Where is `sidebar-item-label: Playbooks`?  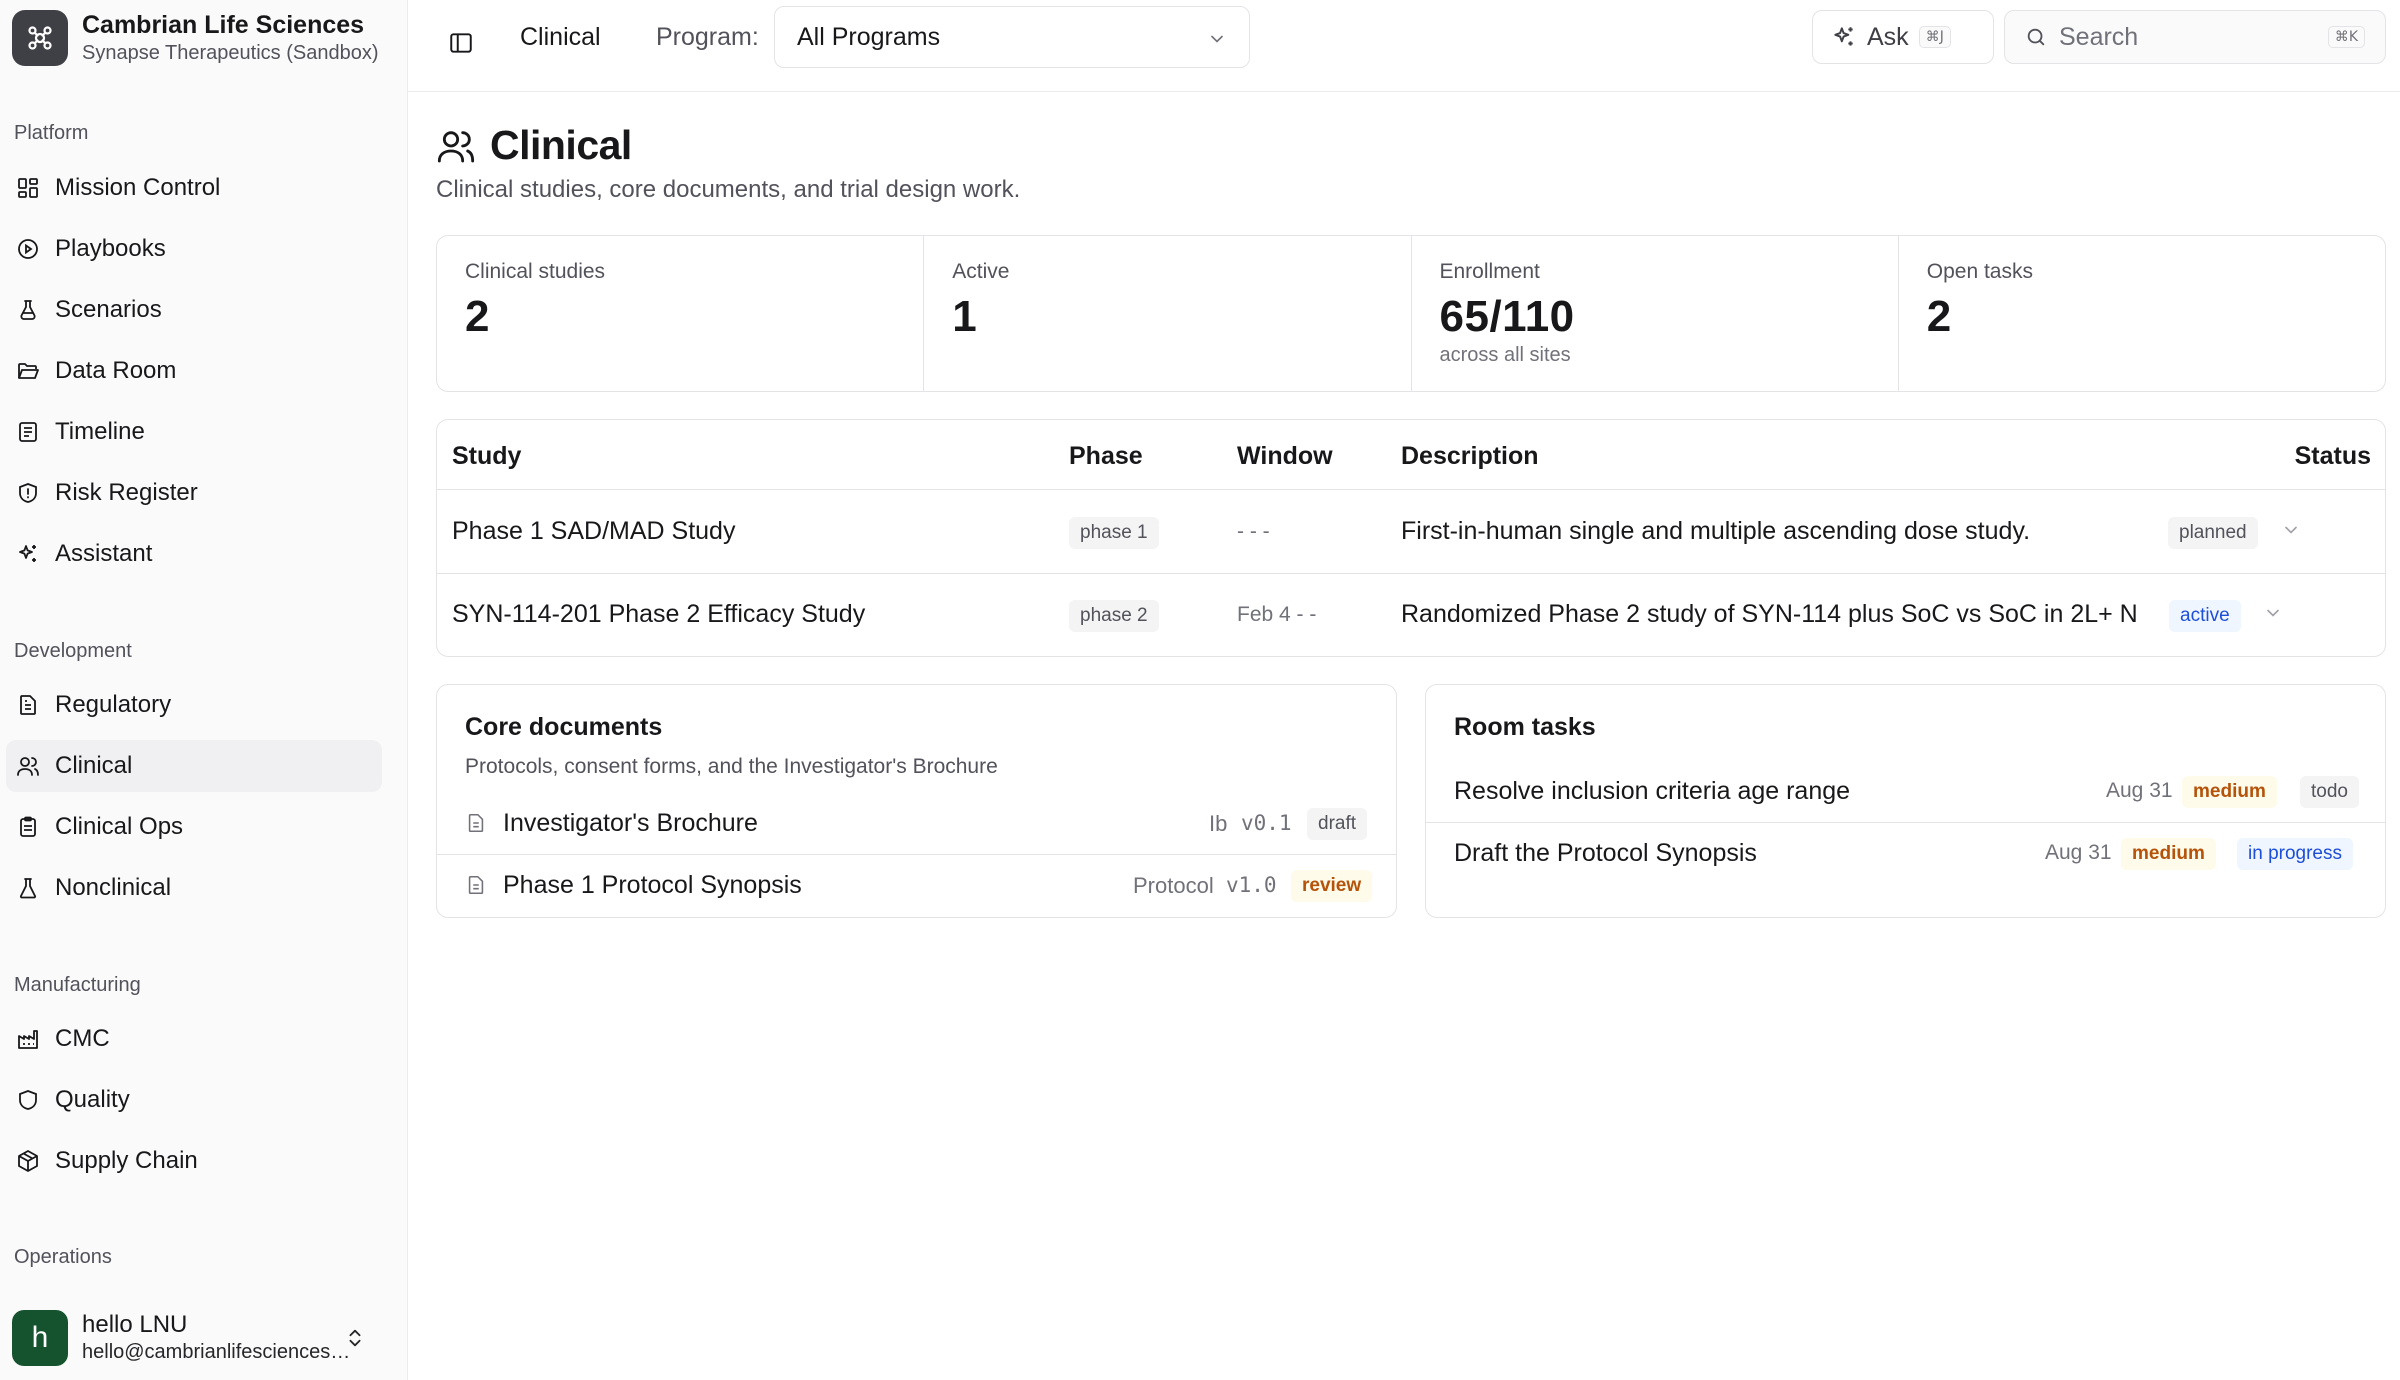
sidebar-item-label: Playbooks is located at coordinates (110, 248).